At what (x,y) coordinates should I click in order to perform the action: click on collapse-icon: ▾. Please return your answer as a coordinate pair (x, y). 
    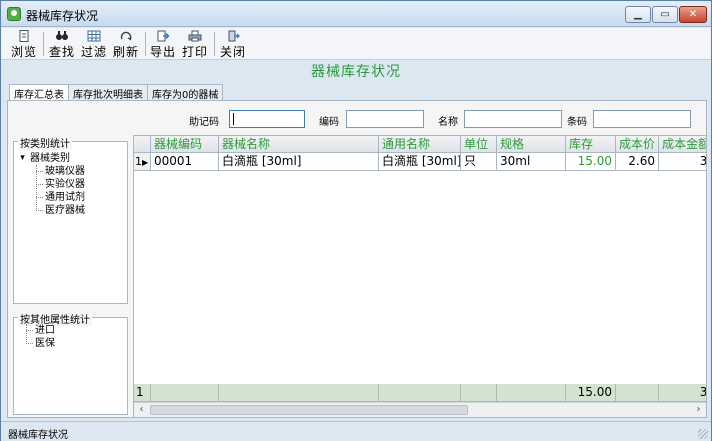
    Looking at the image, I should click on (22, 158).